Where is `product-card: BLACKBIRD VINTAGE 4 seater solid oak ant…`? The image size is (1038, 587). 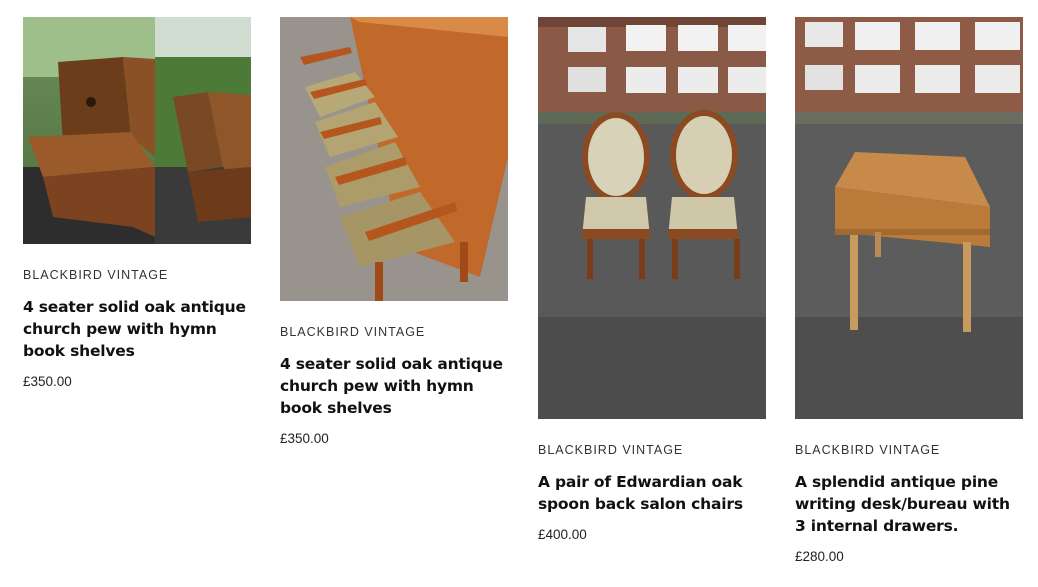
product-card: BLACKBIRD VINTAGE 4 seater solid oak ant… is located at coordinates (137, 203).